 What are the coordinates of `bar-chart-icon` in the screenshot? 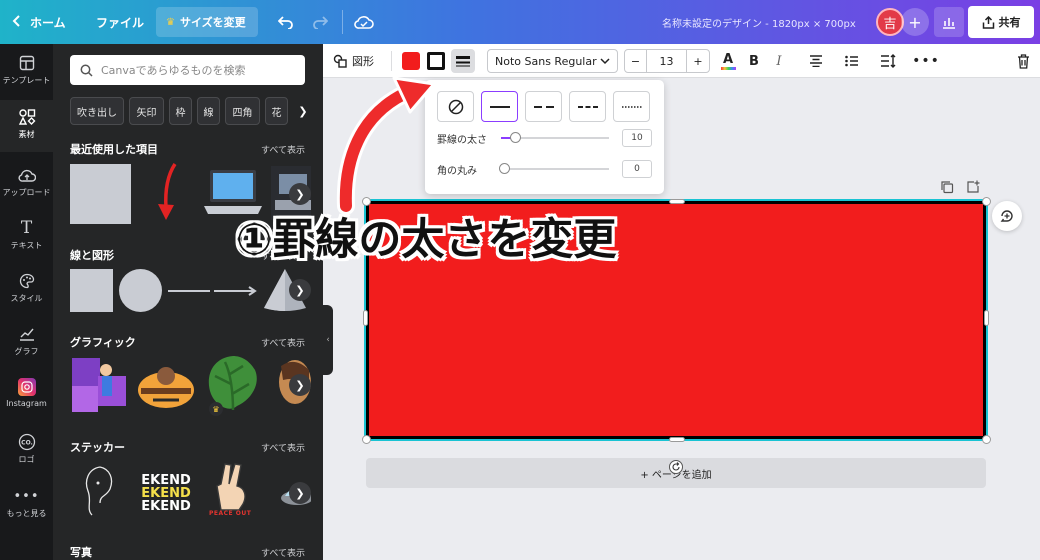 It's located at (949, 23).